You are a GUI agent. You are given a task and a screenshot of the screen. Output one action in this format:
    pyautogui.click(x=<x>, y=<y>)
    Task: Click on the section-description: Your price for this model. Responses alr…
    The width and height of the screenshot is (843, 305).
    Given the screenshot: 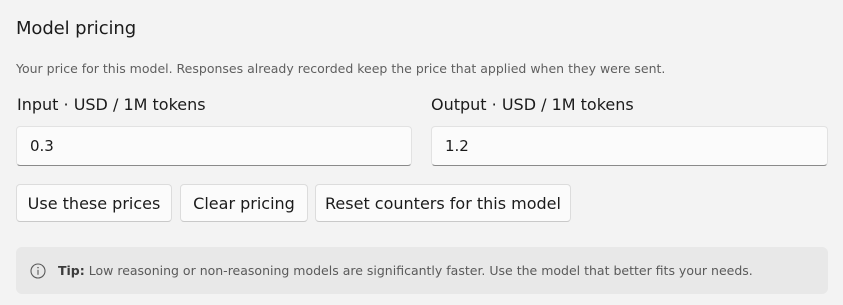 What is the action you would take?
    pyautogui.click(x=341, y=68)
    